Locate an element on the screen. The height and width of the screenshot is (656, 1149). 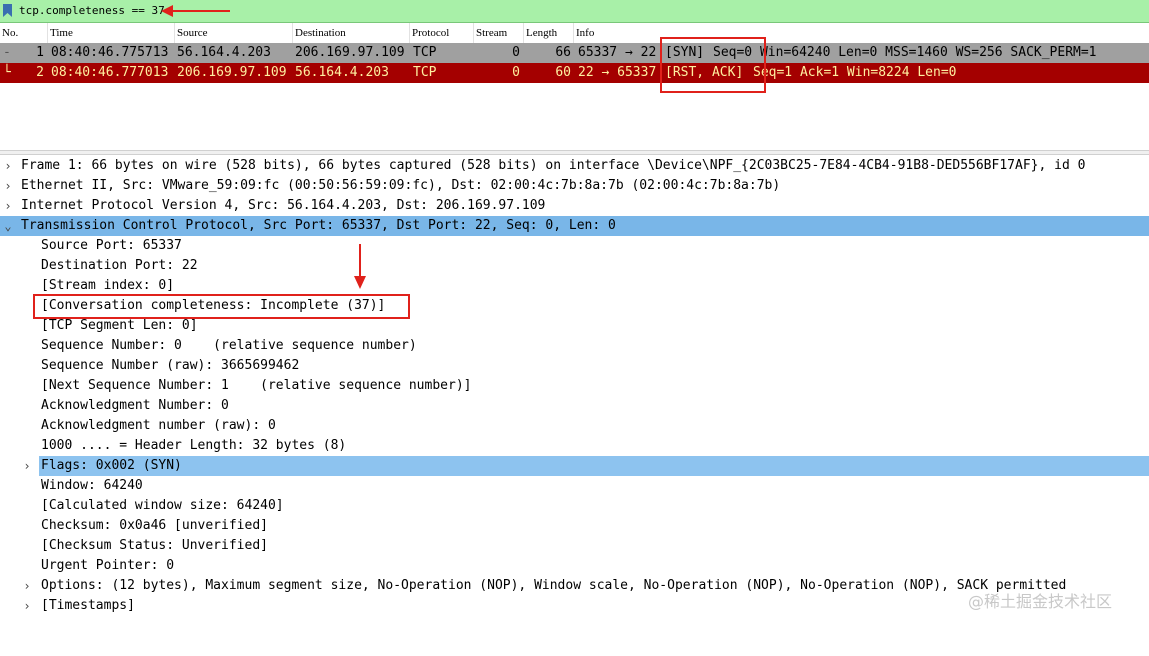
packet-info-ports: 22 → 65337 is located at coordinates (617, 72).